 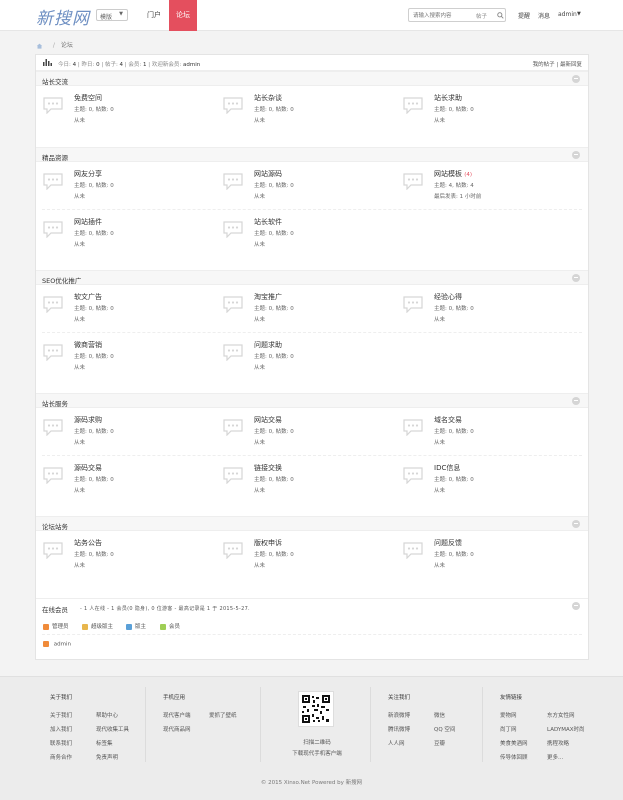 What do you see at coordinates (544, 65) in the screenshot?
I see `my-posts-link: 我的帖子` at bounding box center [544, 65].